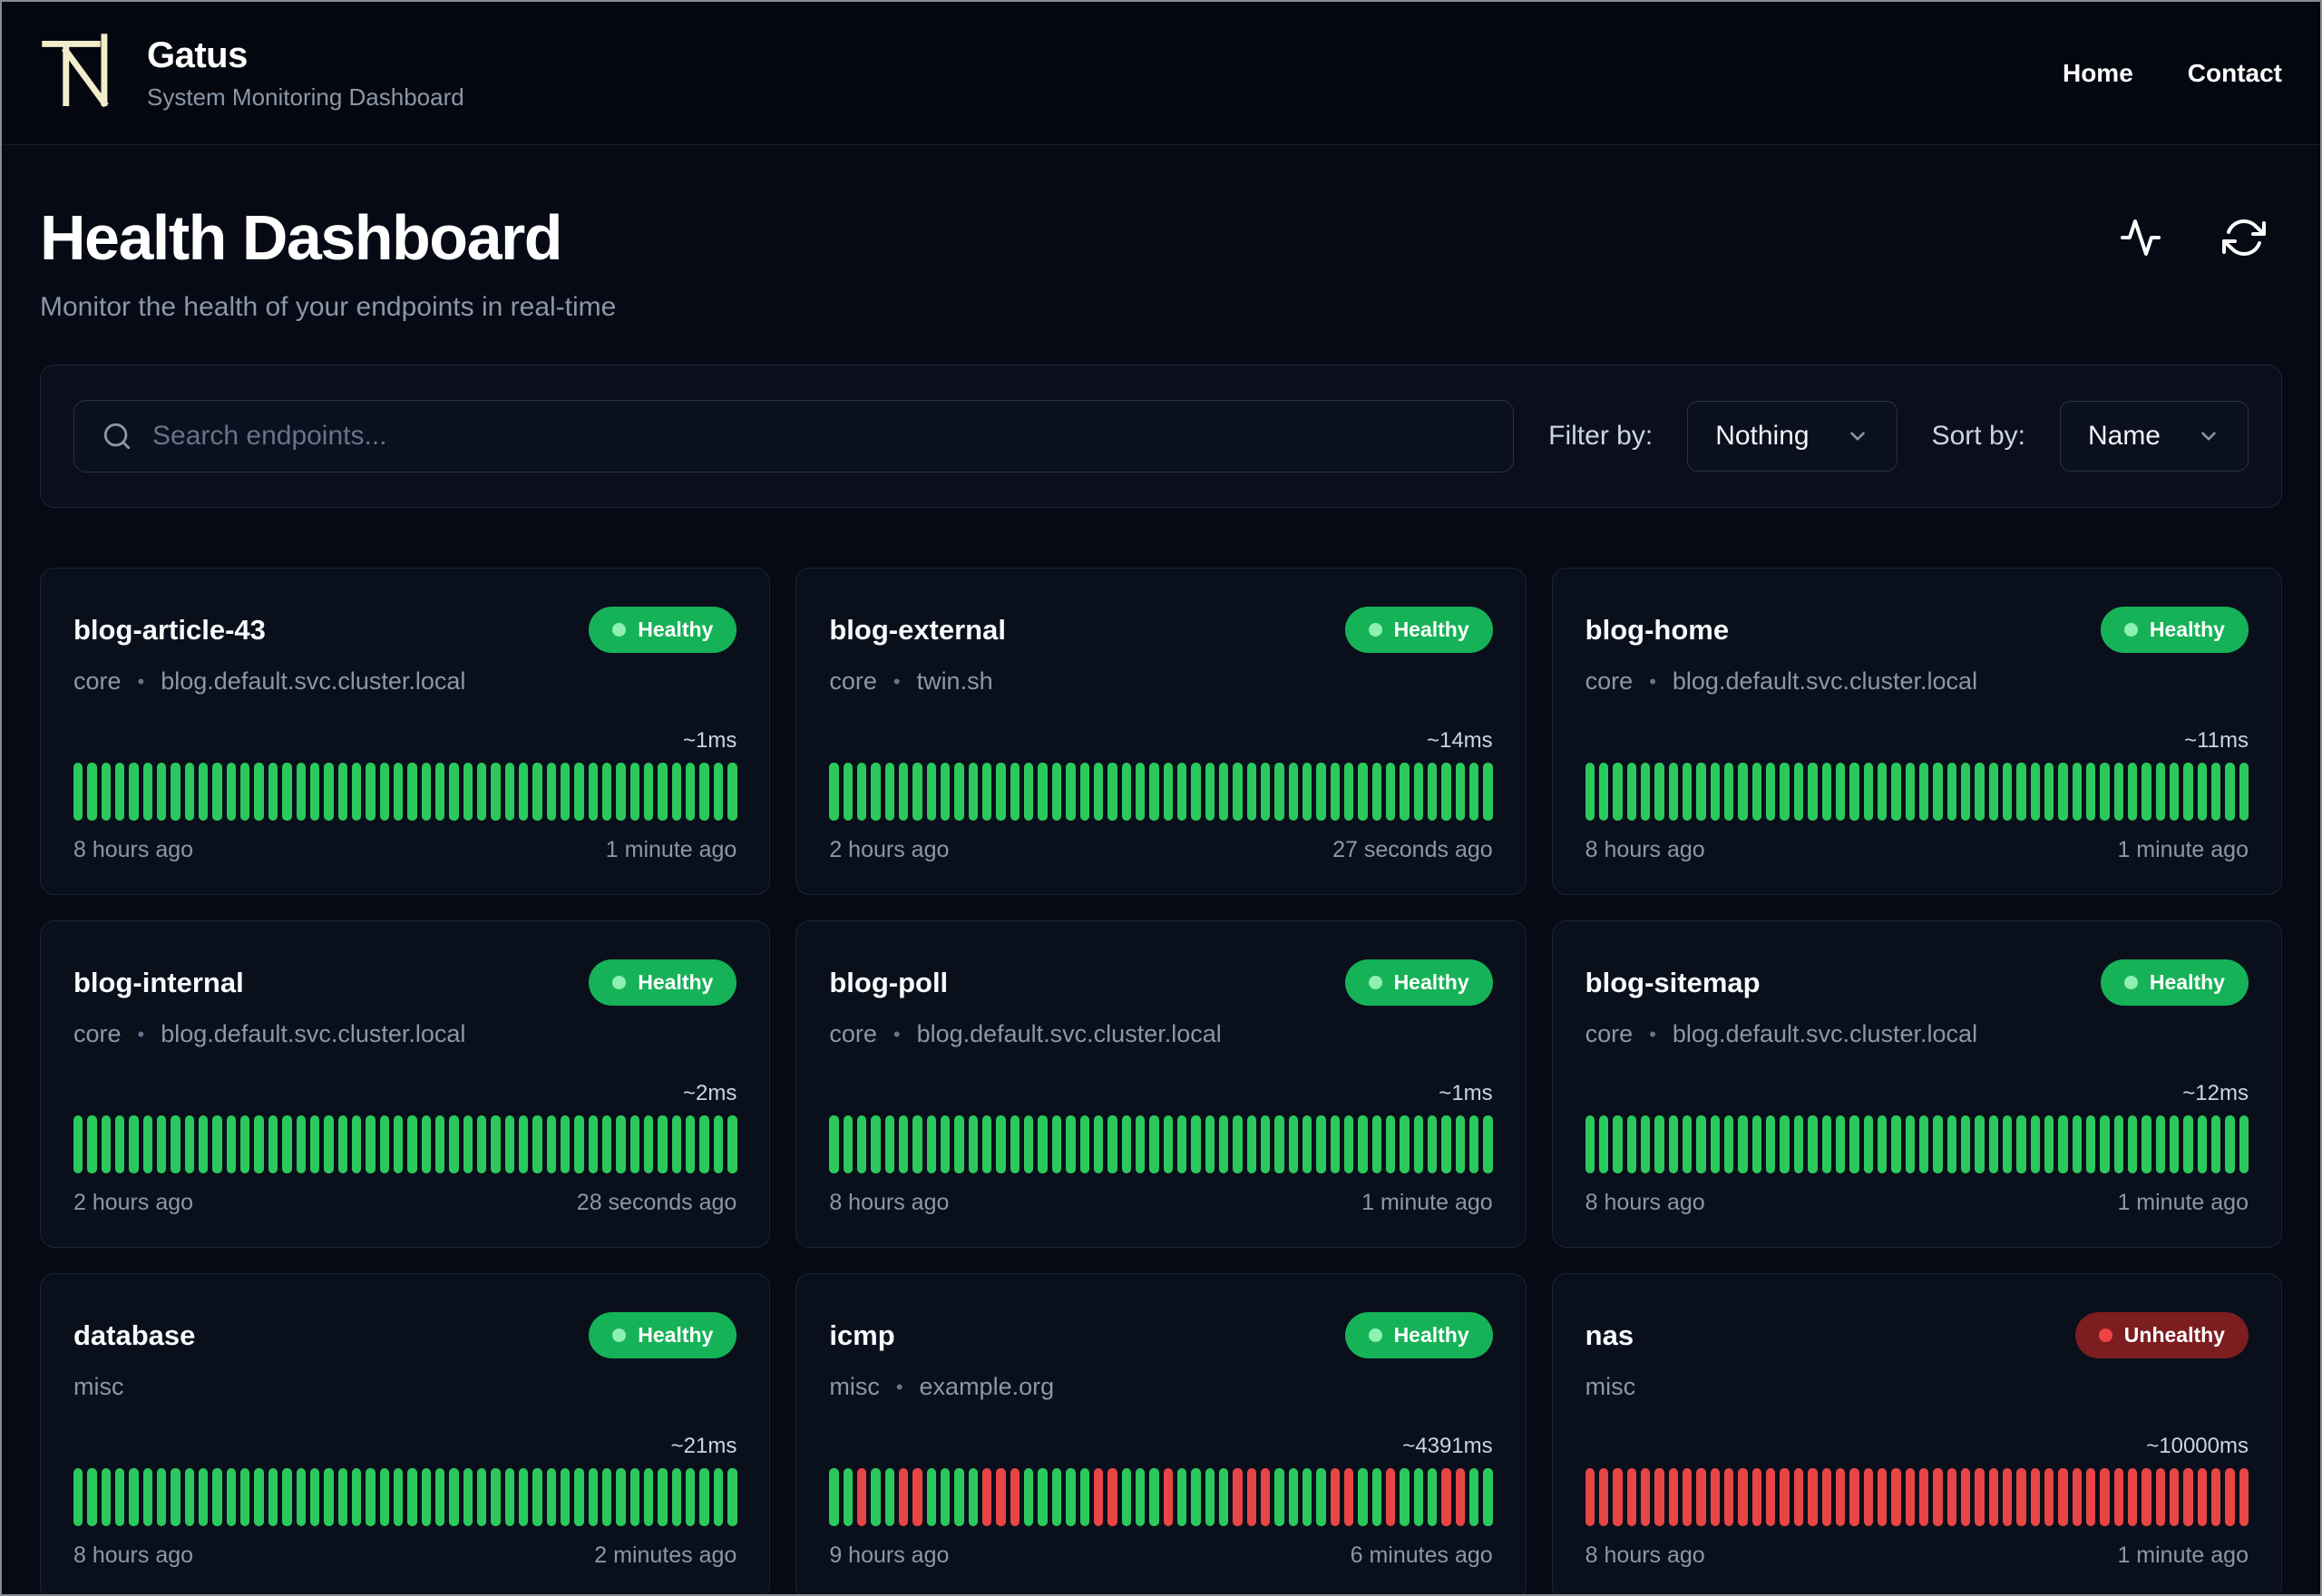  What do you see at coordinates (1161, 1387) in the screenshot?
I see `endpoint-meta: misc • example.org` at bounding box center [1161, 1387].